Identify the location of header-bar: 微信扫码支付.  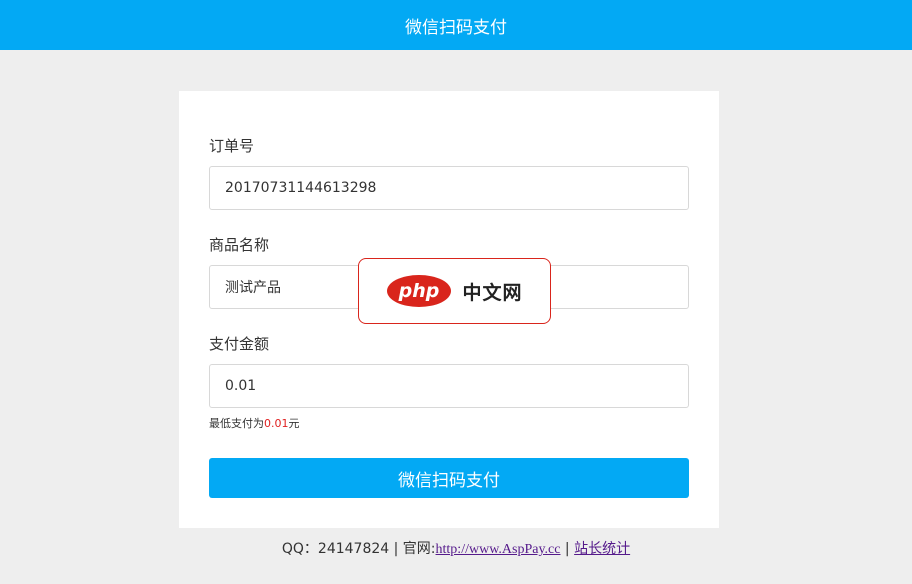
(456, 25).